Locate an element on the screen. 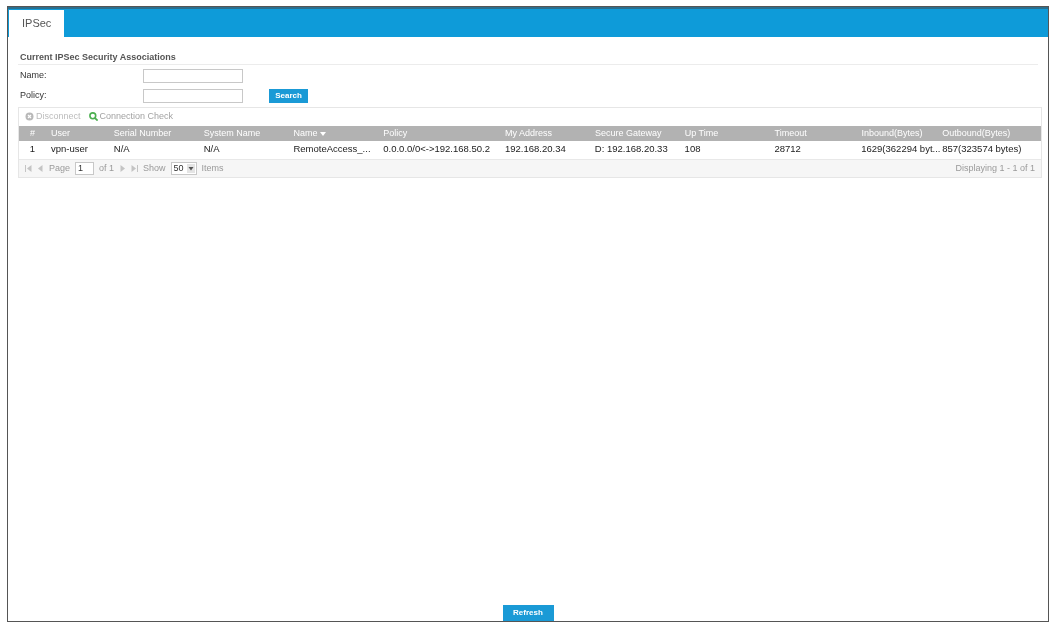 Image resolution: width=1056 pixels, height=626 pixels. prev-page-icon is located at coordinates (40, 168).